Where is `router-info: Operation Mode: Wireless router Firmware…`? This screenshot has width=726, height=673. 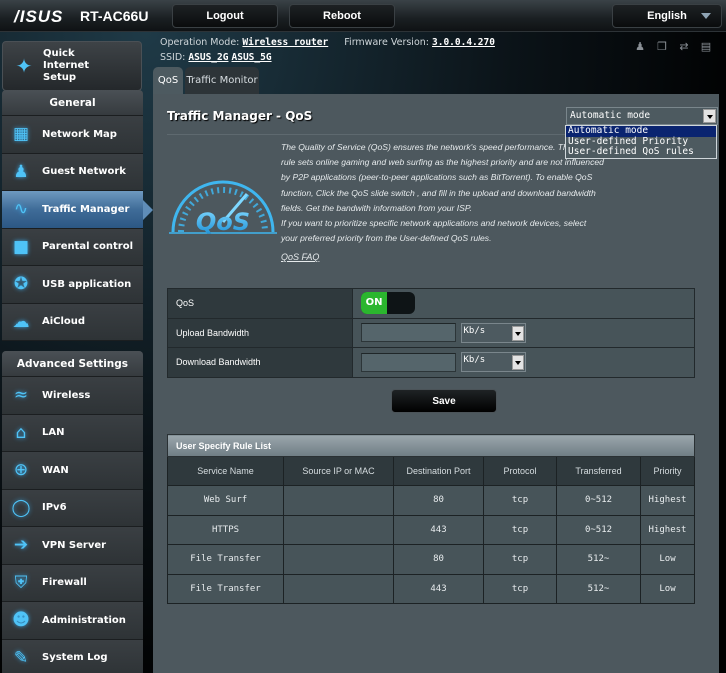 router-info: Operation Mode: Wireless router Firmware… is located at coordinates (327, 50).